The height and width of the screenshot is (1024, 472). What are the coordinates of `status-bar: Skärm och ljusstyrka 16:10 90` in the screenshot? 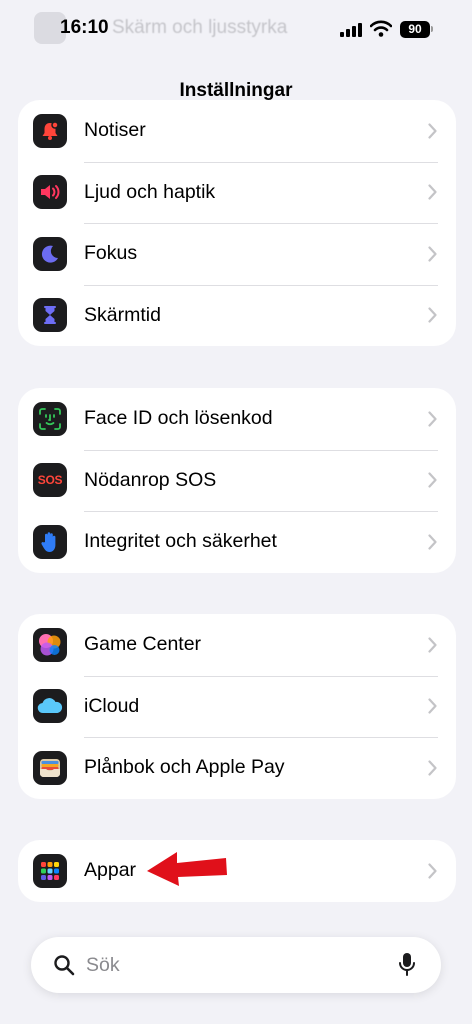 It's located at (236, 30).